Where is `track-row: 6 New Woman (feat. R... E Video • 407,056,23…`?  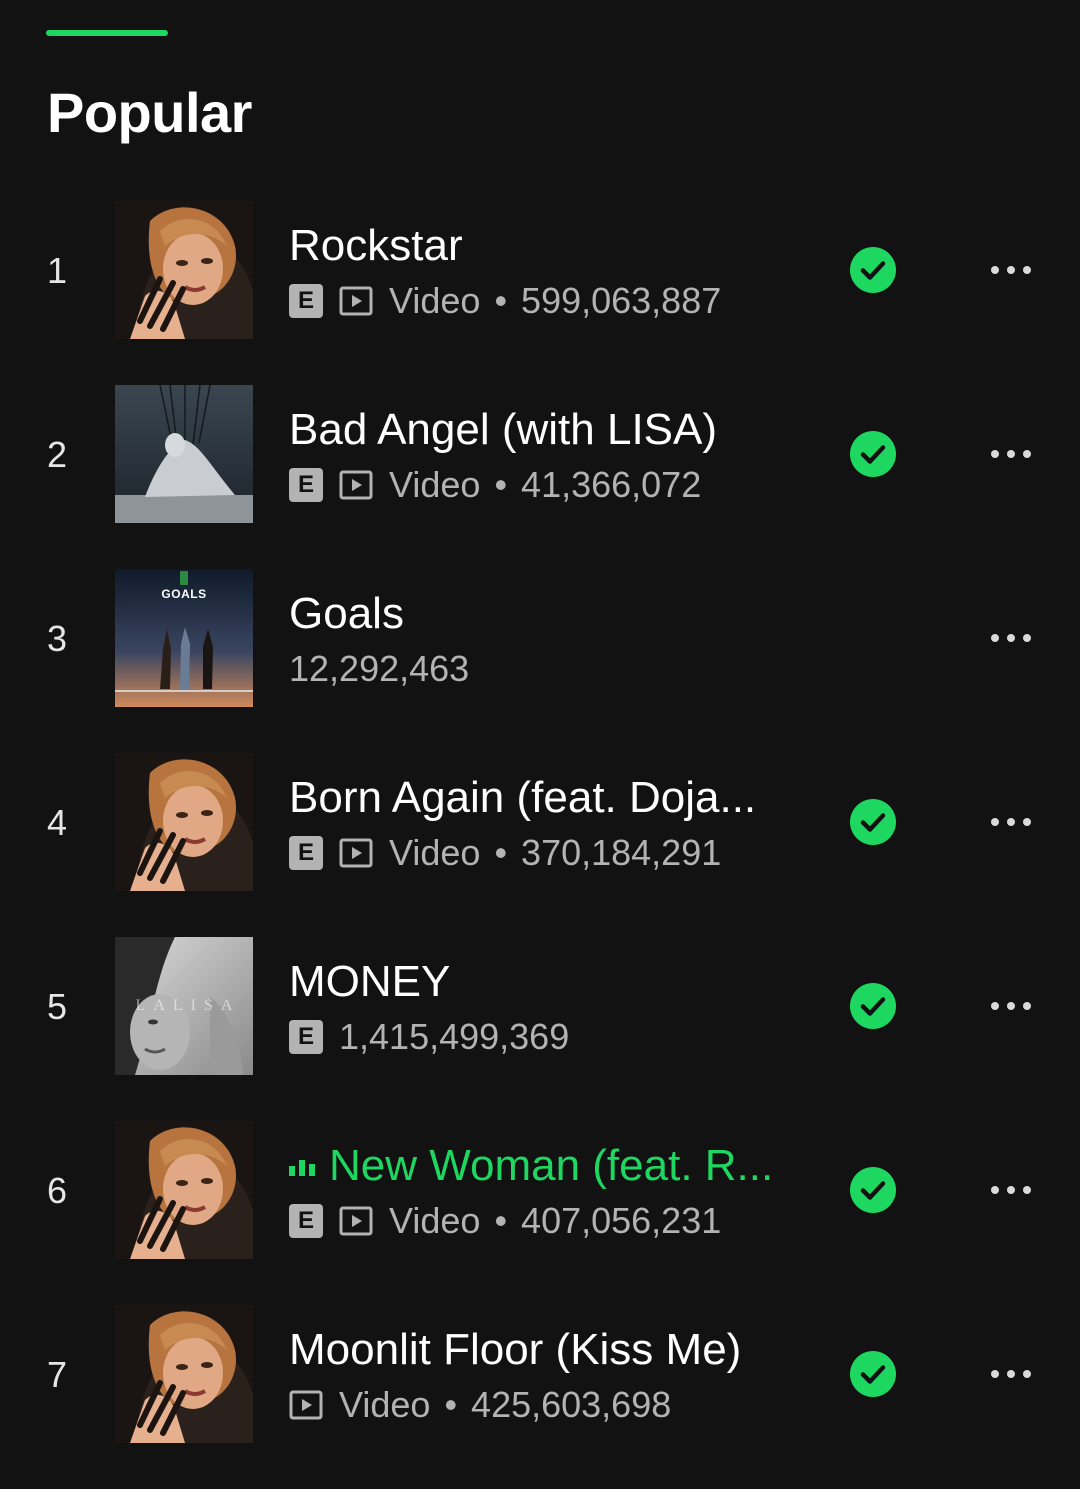 track-row: 6 New Woman (feat. R... E Video • 407,056,23… is located at coordinates (540, 1213).